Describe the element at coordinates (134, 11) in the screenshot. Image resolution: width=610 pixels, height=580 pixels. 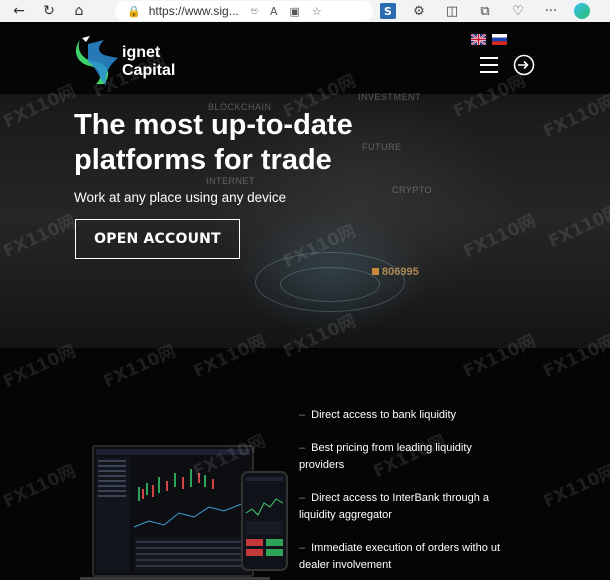
I see `lock-icon: 🔒` at that location.